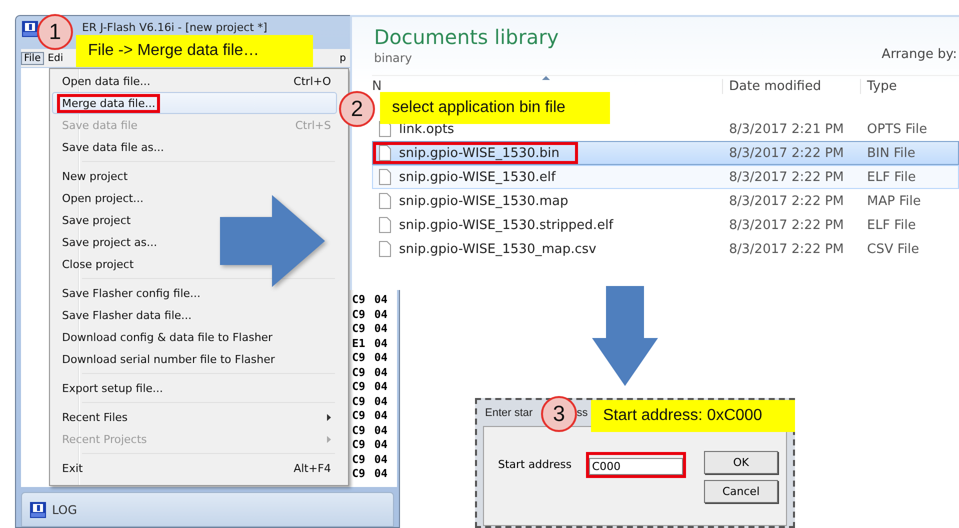 Image resolution: width=959 pixels, height=528 pixels. Describe the element at coordinates (741, 491) in the screenshot. I see `dialog-button: Cancel` at that location.